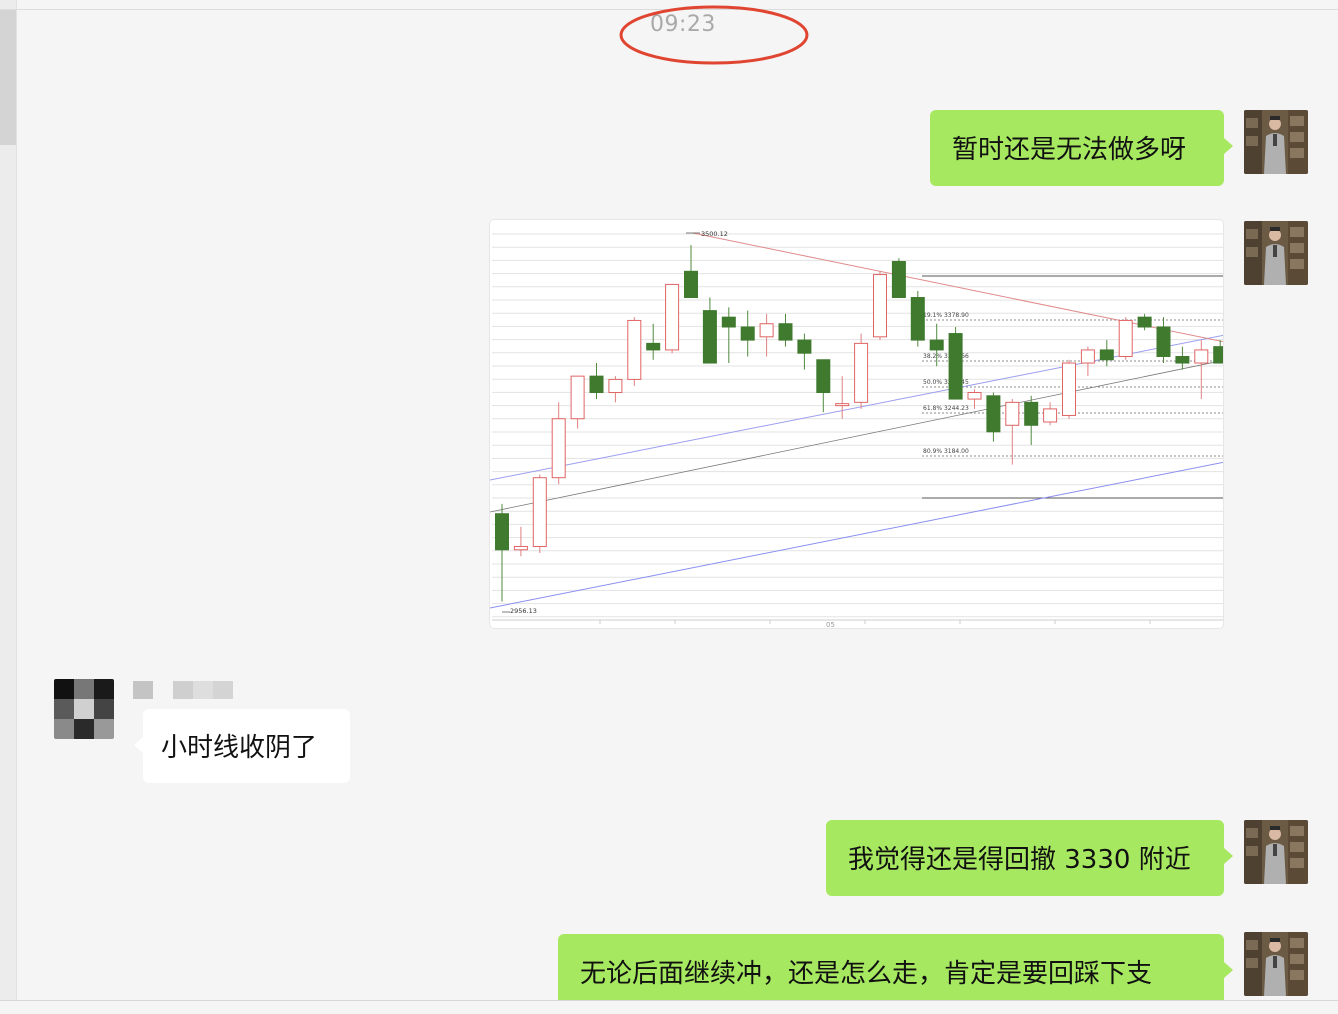 This screenshot has height=1014, width=1338. I want to click on message-bubble-incoming: 小时线收阴了, so click(242, 746).